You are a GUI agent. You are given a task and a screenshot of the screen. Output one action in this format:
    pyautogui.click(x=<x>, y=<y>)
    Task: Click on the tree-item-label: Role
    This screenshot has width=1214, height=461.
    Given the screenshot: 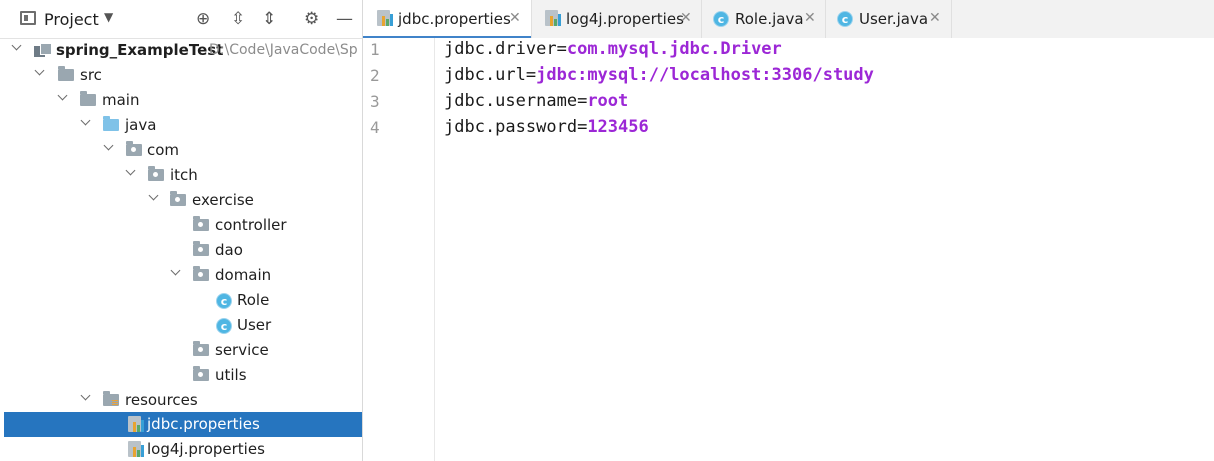 What is the action you would take?
    pyautogui.click(x=253, y=300)
    